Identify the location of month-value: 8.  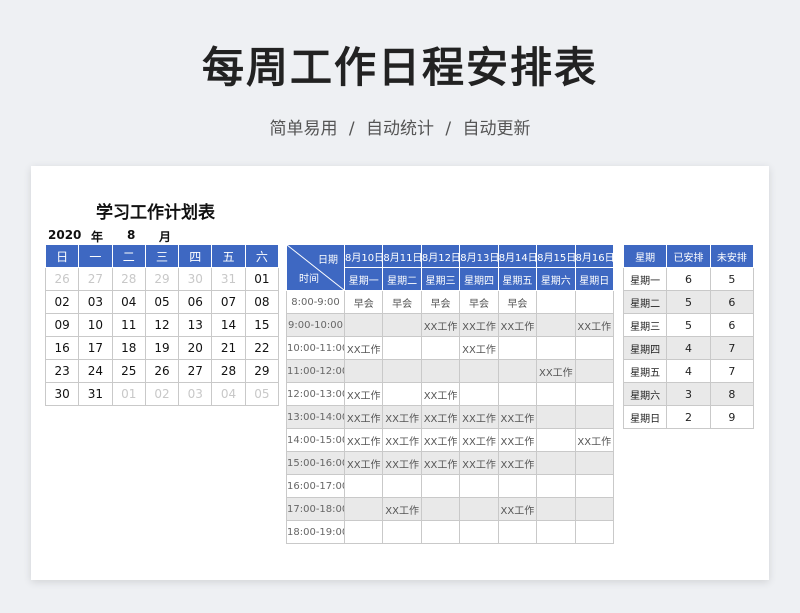
(131, 235).